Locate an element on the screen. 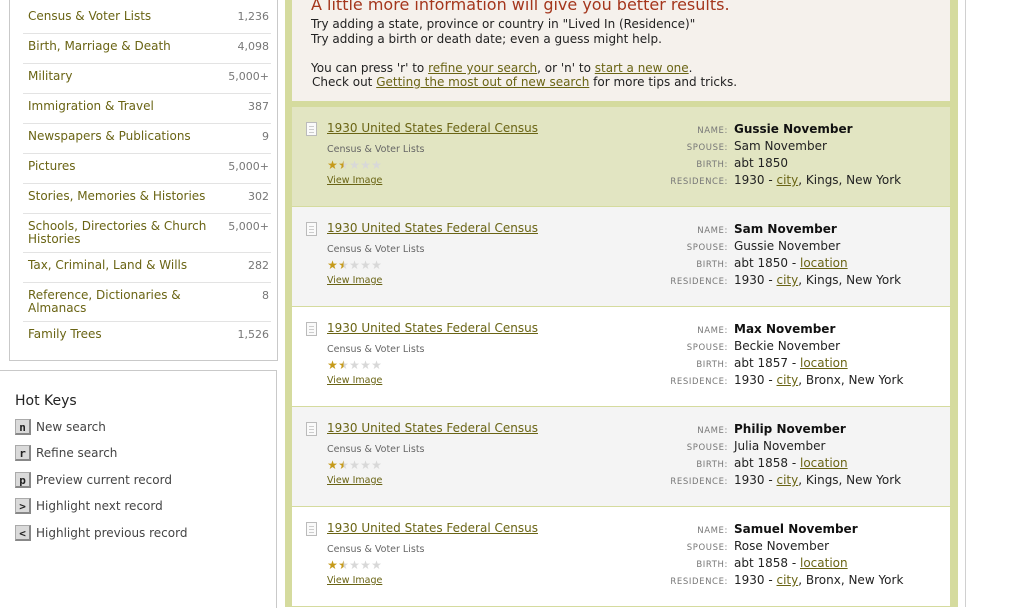 Image resolution: width=1017 pixels, height=608 pixels. category-item: Stories, Memories & Histories 302 is located at coordinates (147, 199).